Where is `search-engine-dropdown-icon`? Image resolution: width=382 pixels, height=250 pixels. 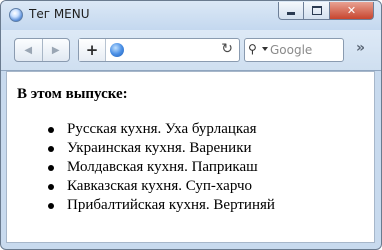 search-engine-dropdown-icon is located at coordinates (265, 49).